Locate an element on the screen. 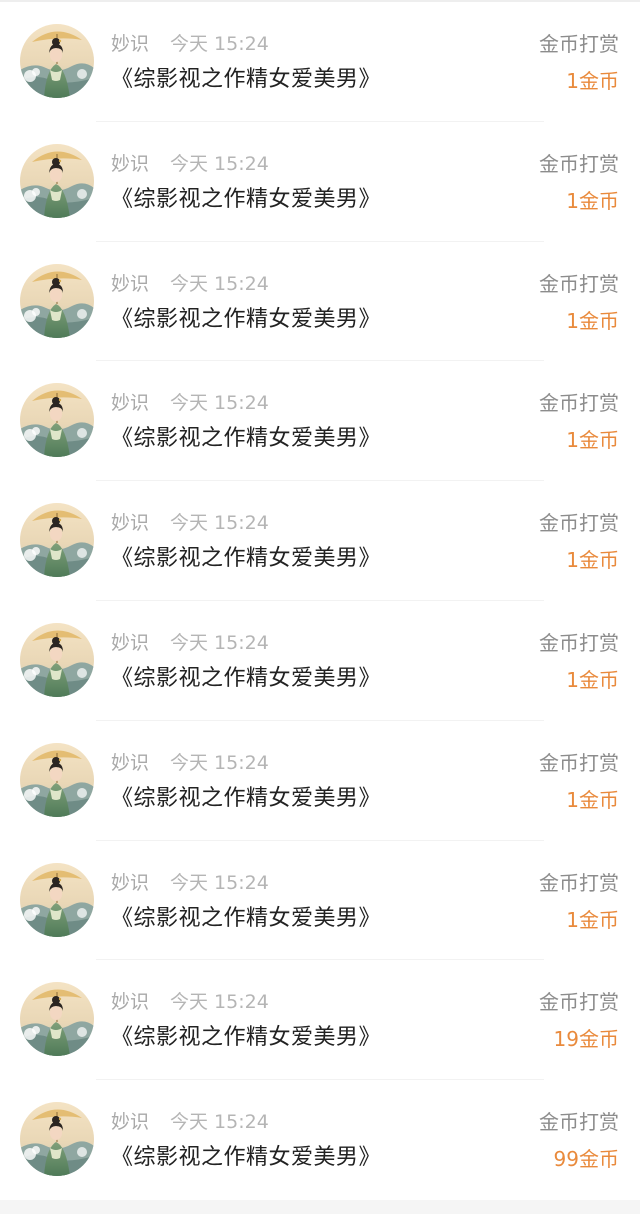  list-item: 妙识 今天 15:24 《综影视之作精女爱美男》 金币打赏 19金币 is located at coordinates (320, 1020).